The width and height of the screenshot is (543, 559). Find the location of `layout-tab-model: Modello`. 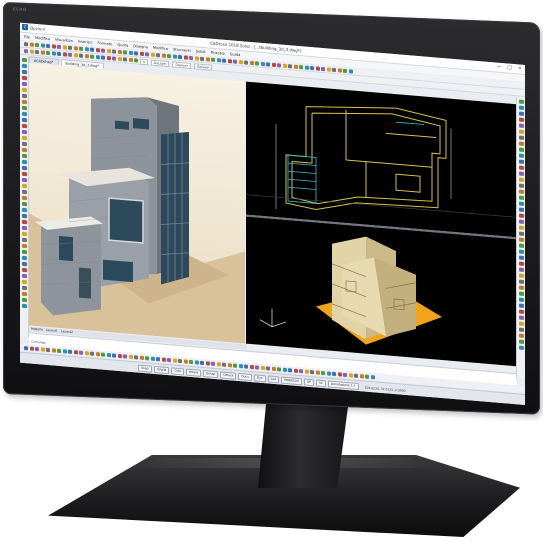

layout-tab-model: Modello is located at coordinates (37, 330).